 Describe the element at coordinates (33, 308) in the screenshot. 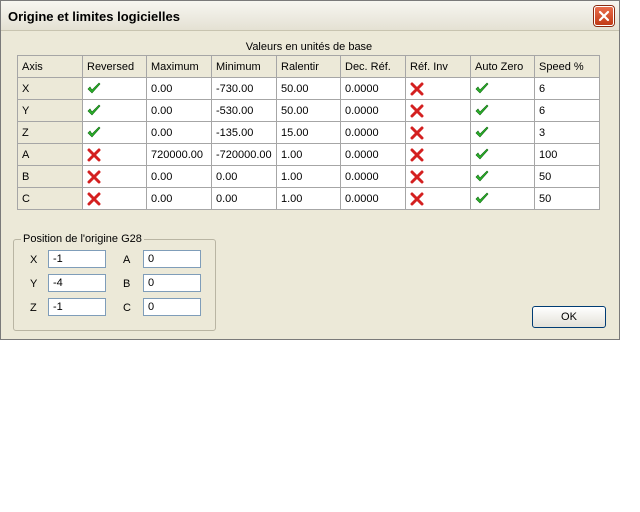

I see `g28-z-label: Z` at that location.